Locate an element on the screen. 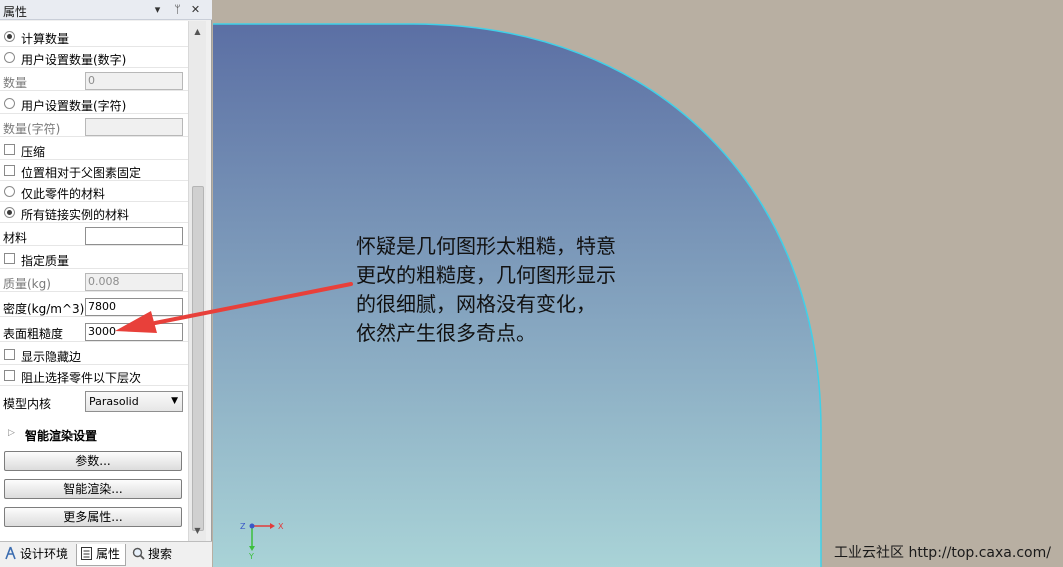 The height and width of the screenshot is (567, 1063). count-field: 0 is located at coordinates (134, 81).